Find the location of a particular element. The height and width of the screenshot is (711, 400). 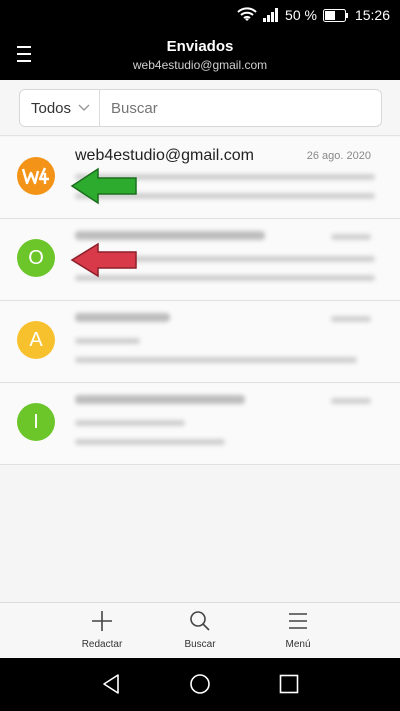

recent-apps-icon is located at coordinates (289, 684).